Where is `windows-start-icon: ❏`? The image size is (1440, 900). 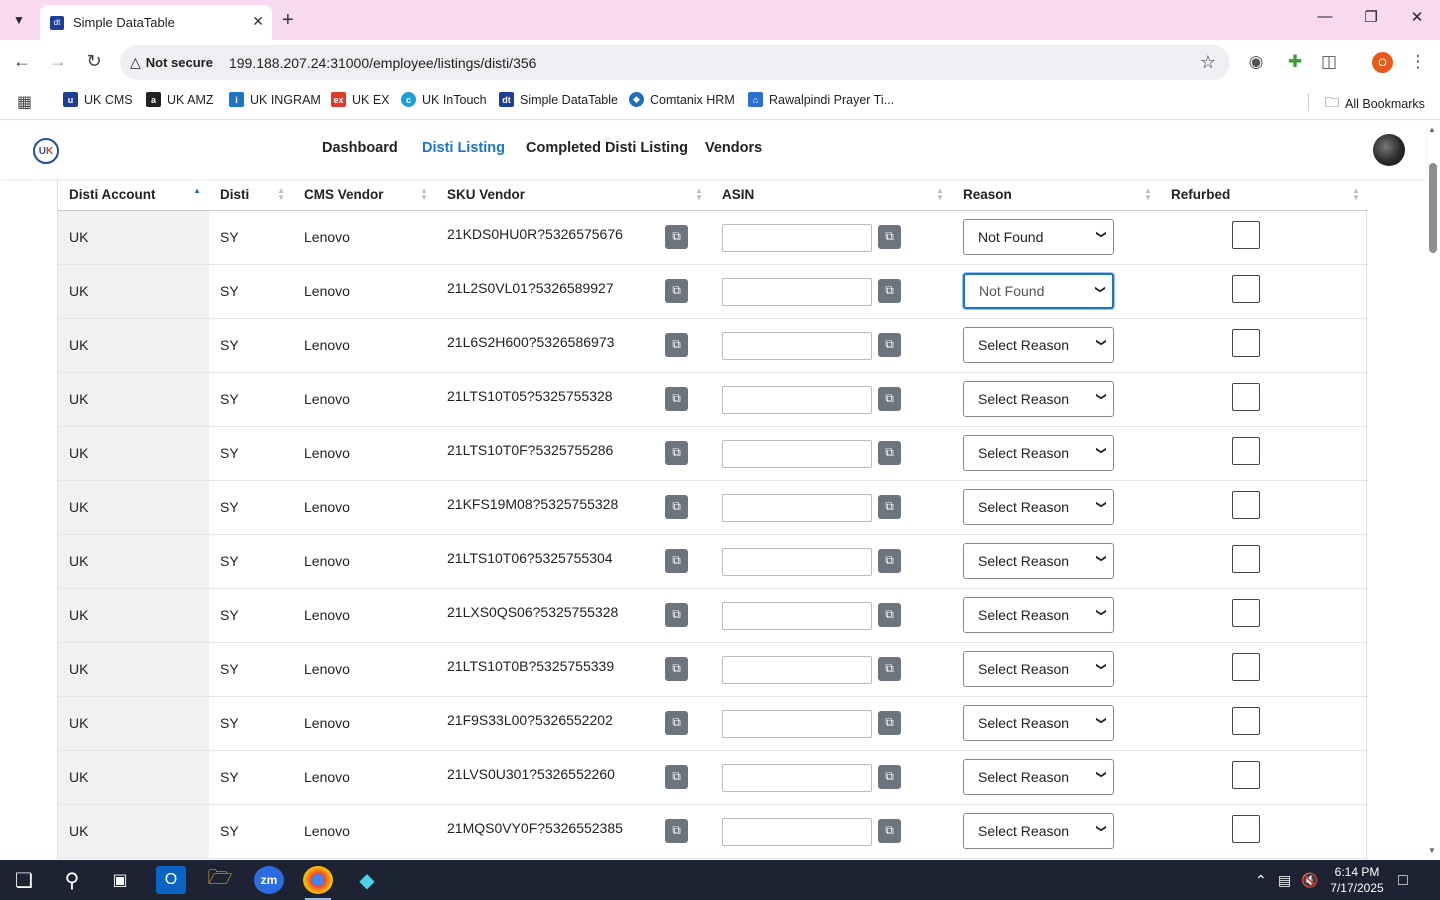 windows-start-icon: ❏ is located at coordinates (24, 880).